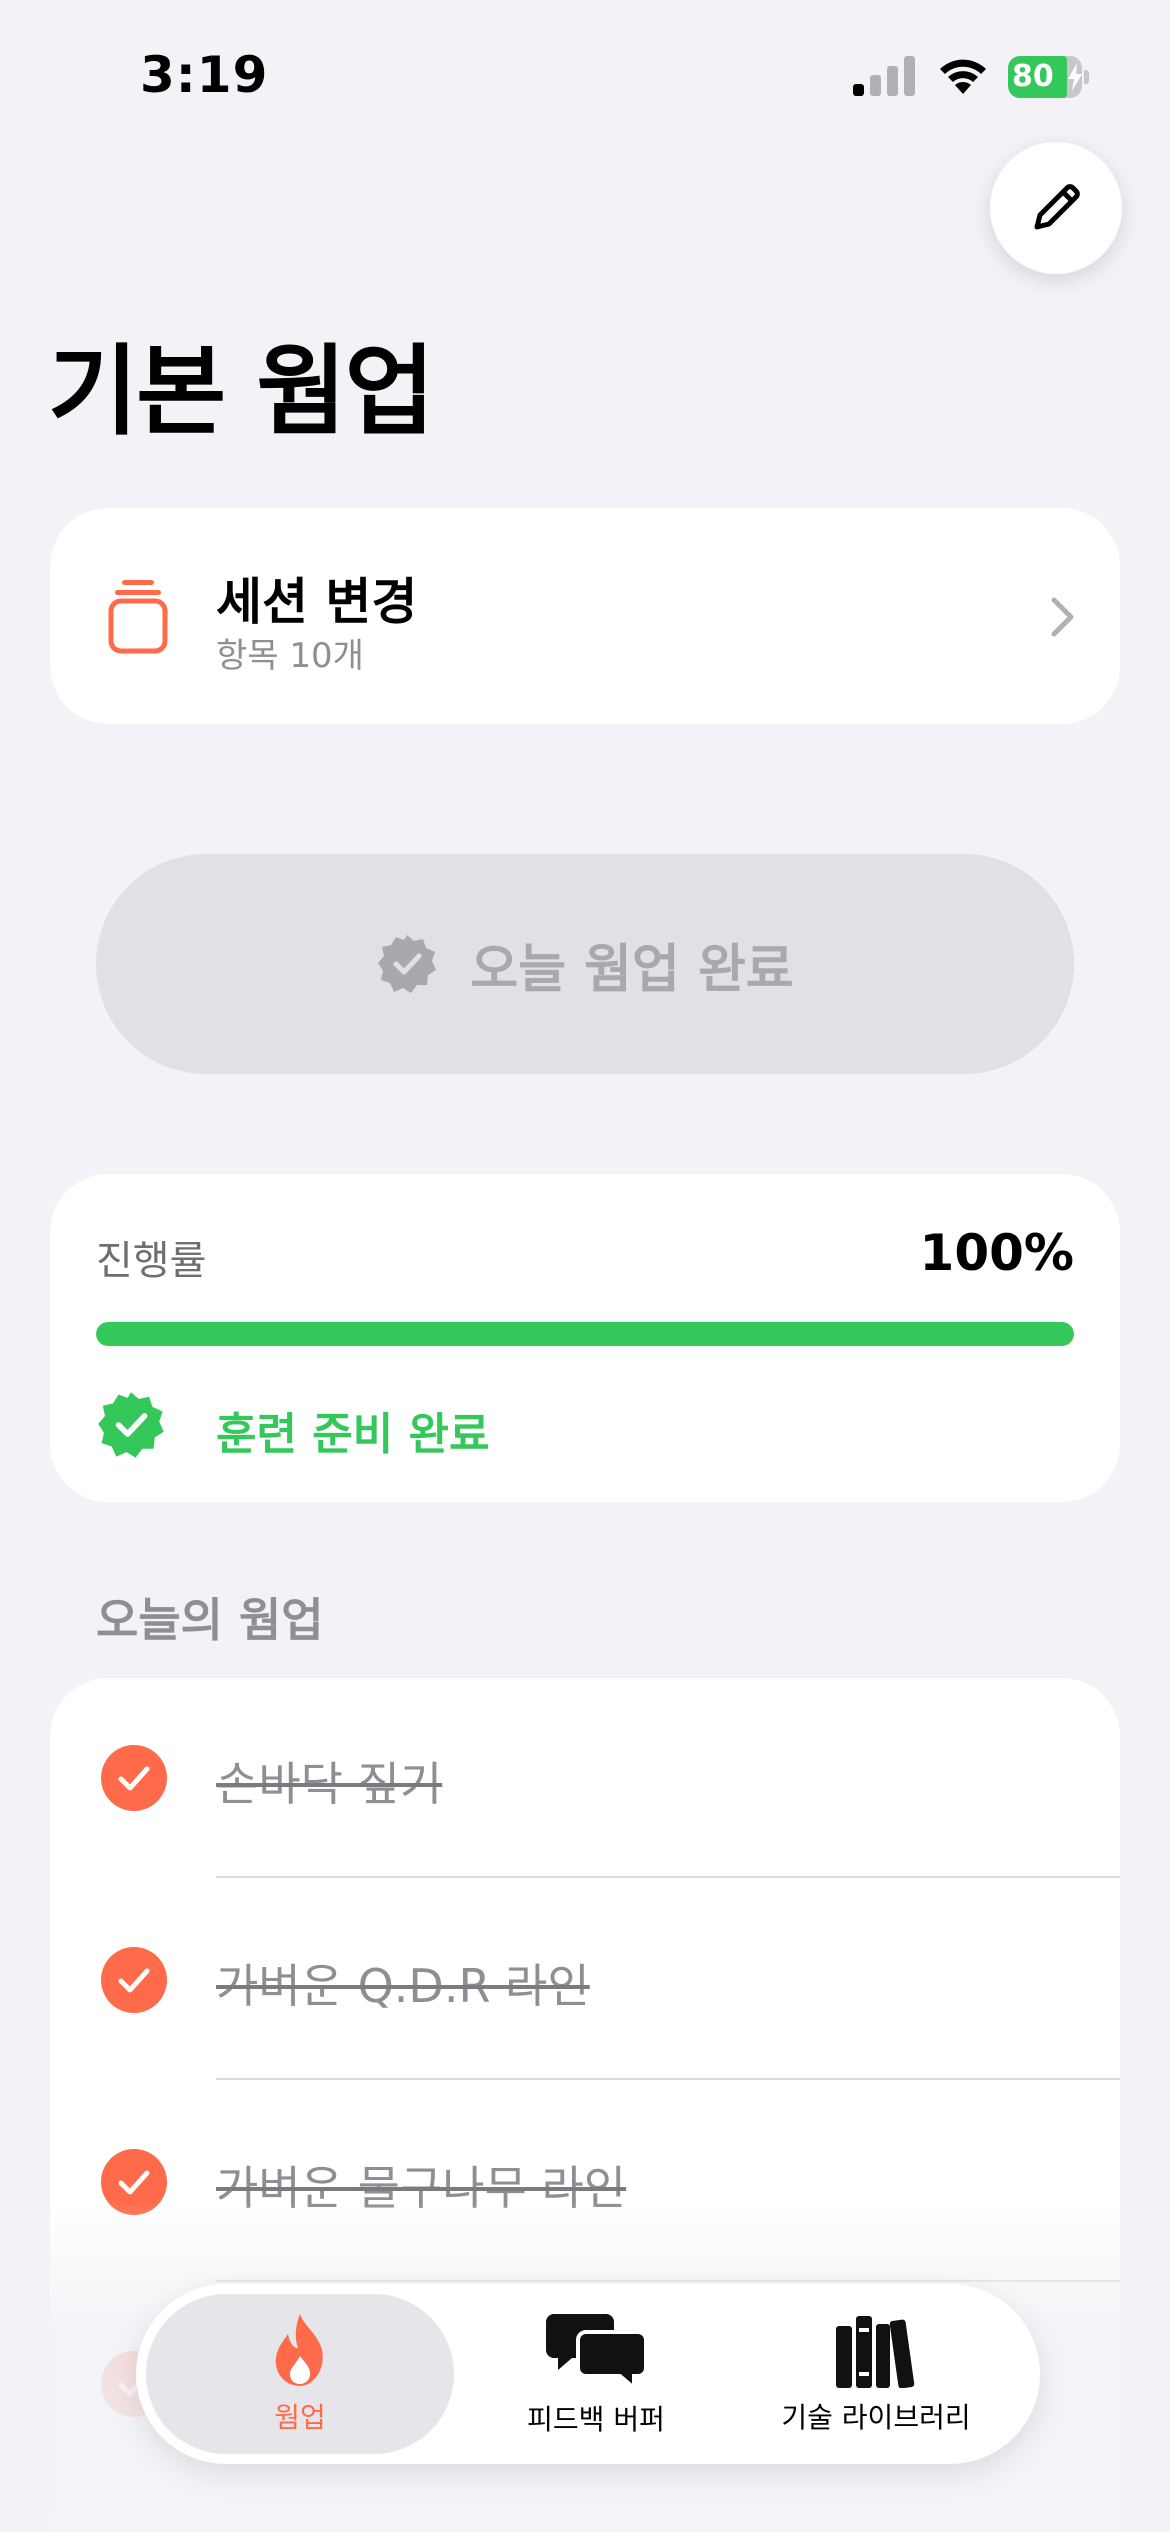 This screenshot has height=2532, width=1170. Describe the element at coordinates (875, 2352) in the screenshot. I see `books-icon` at that location.